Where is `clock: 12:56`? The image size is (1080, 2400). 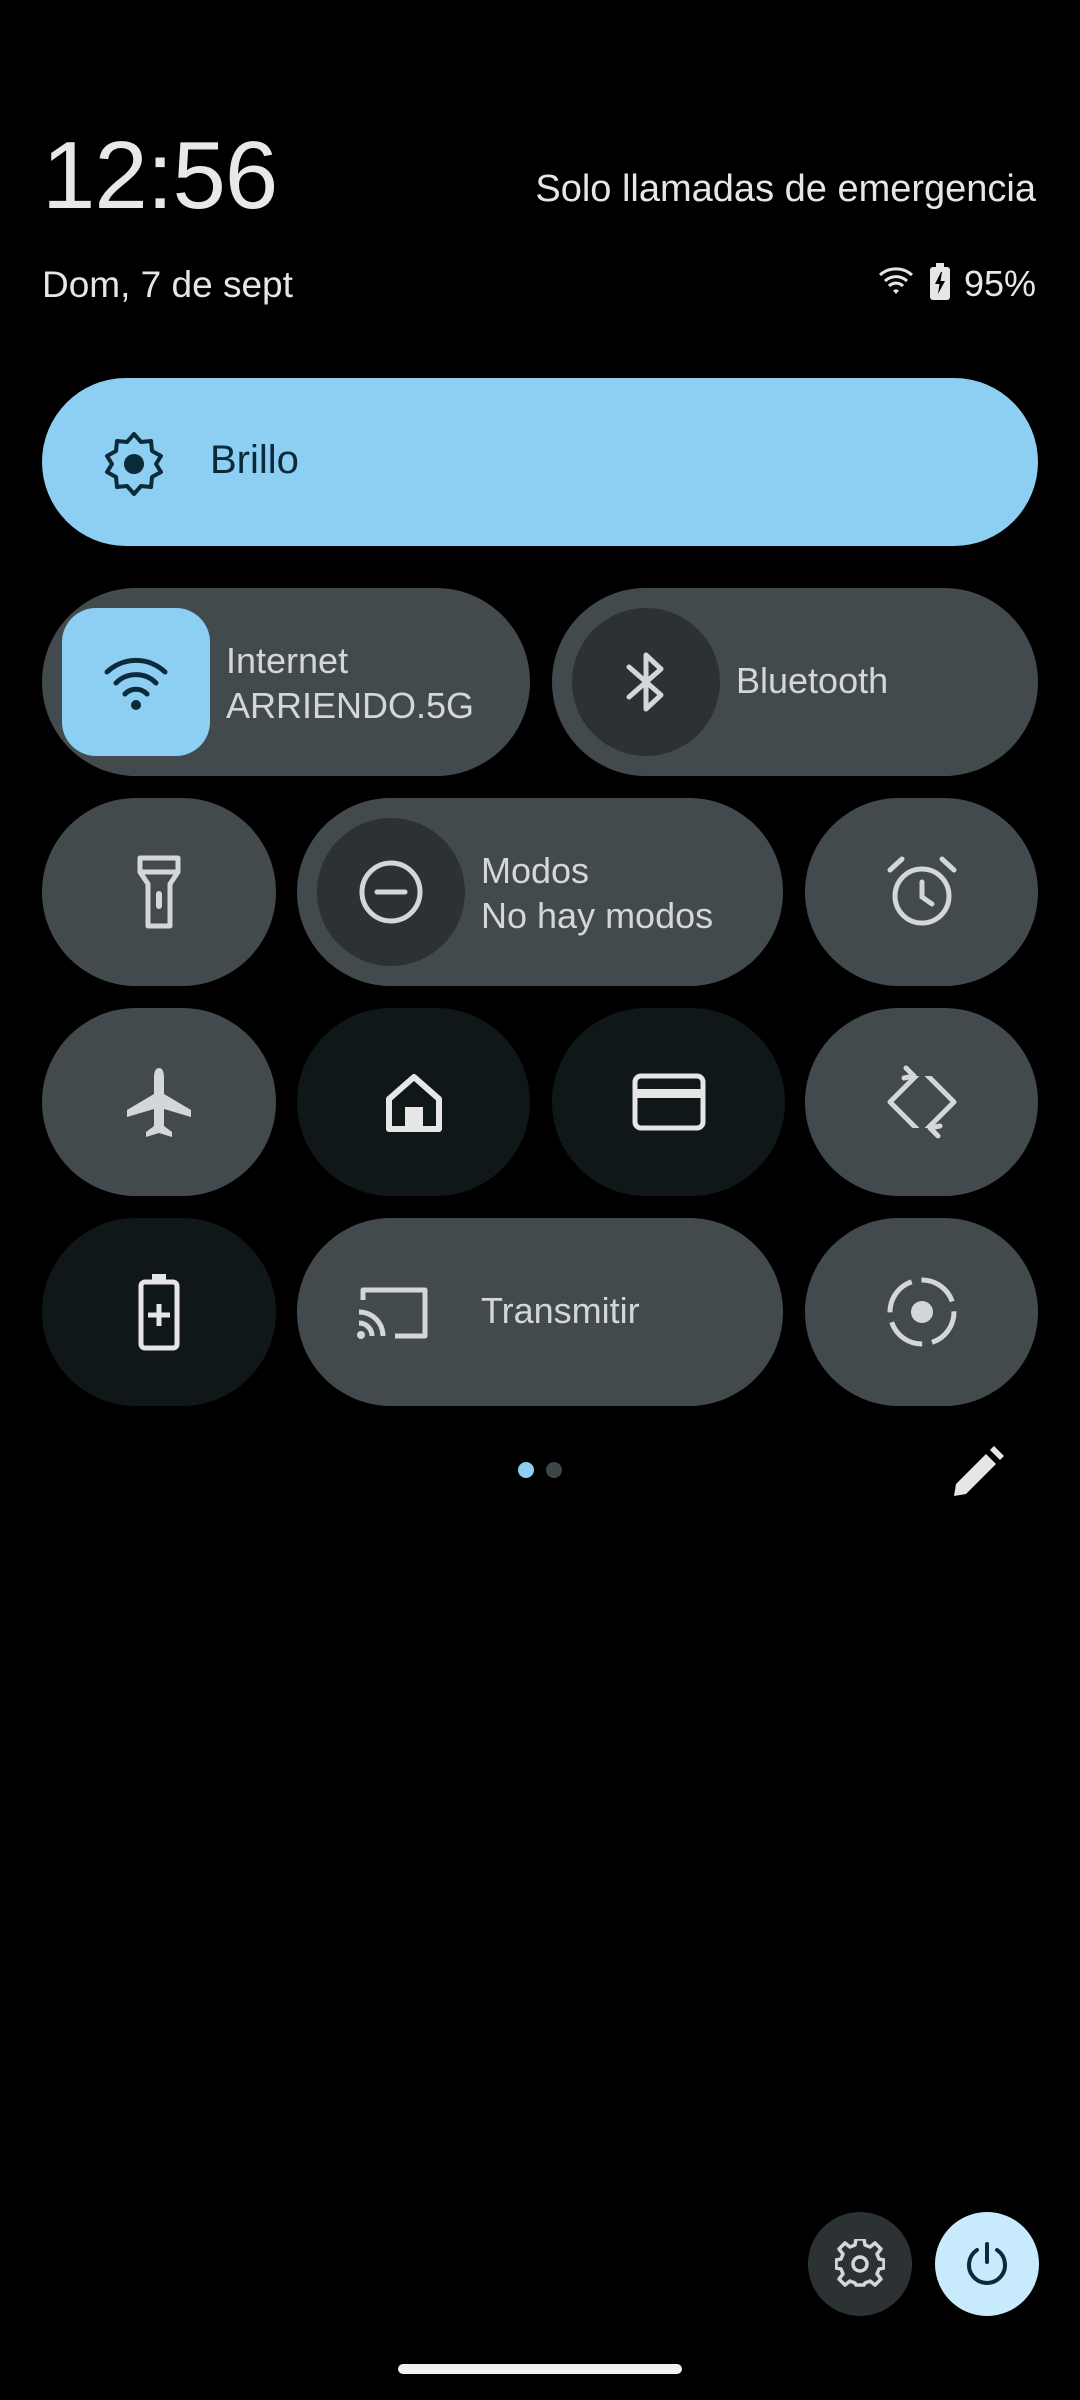
clock: 12:56 is located at coordinates (160, 176).